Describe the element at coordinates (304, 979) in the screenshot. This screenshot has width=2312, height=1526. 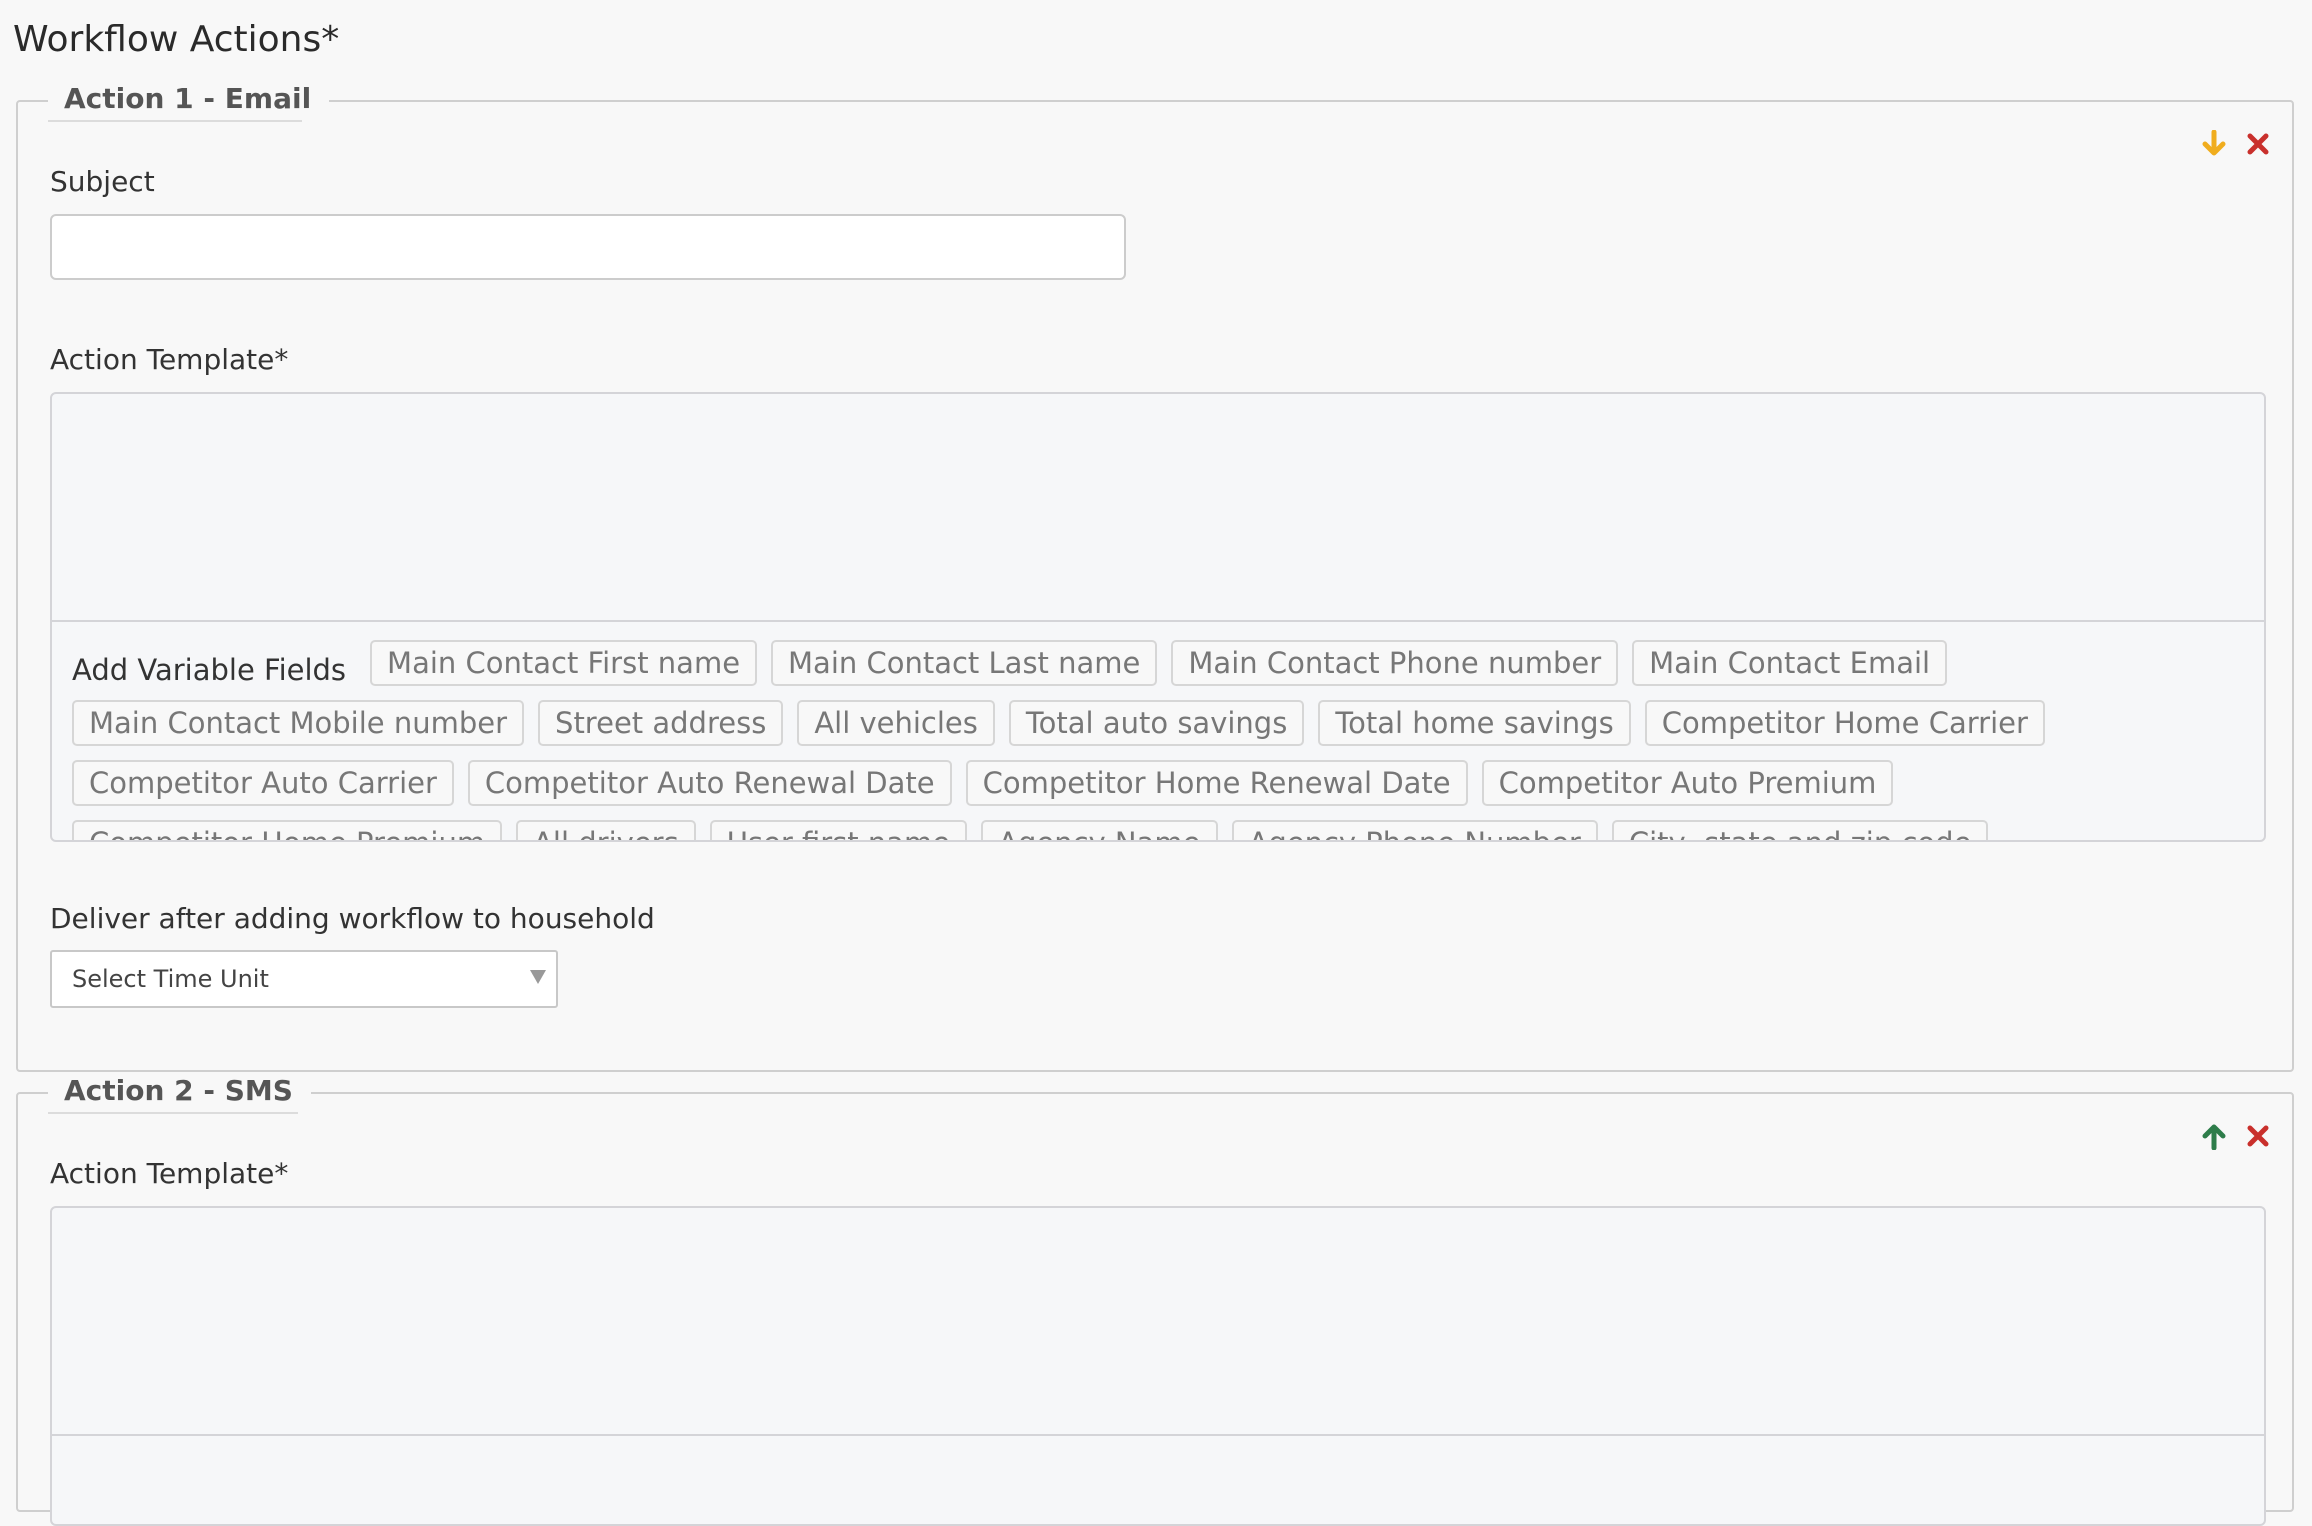
I see `time-unit-select: Select Time Unit` at that location.